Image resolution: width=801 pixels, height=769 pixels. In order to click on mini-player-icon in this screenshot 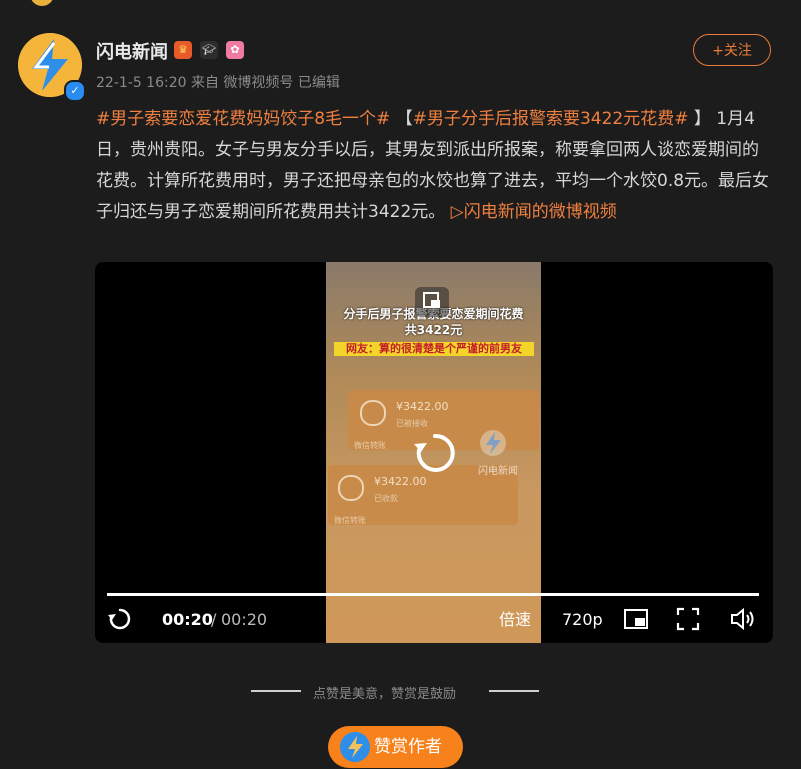, I will do `click(636, 623)`.